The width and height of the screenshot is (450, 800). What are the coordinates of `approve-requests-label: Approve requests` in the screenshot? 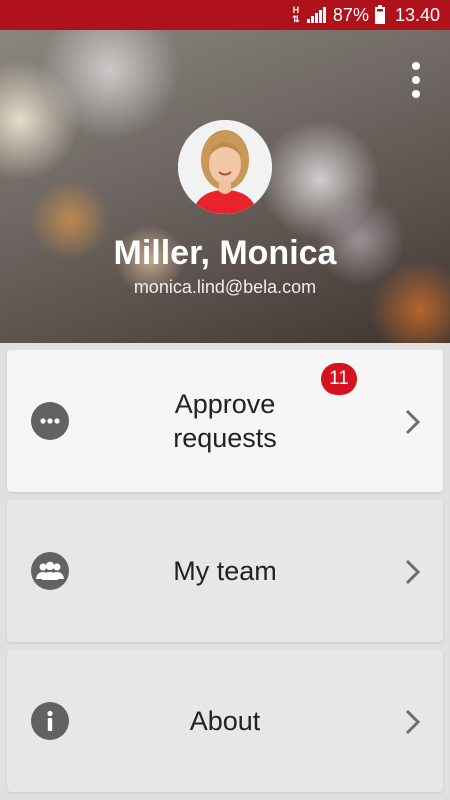 It's located at (225, 421).